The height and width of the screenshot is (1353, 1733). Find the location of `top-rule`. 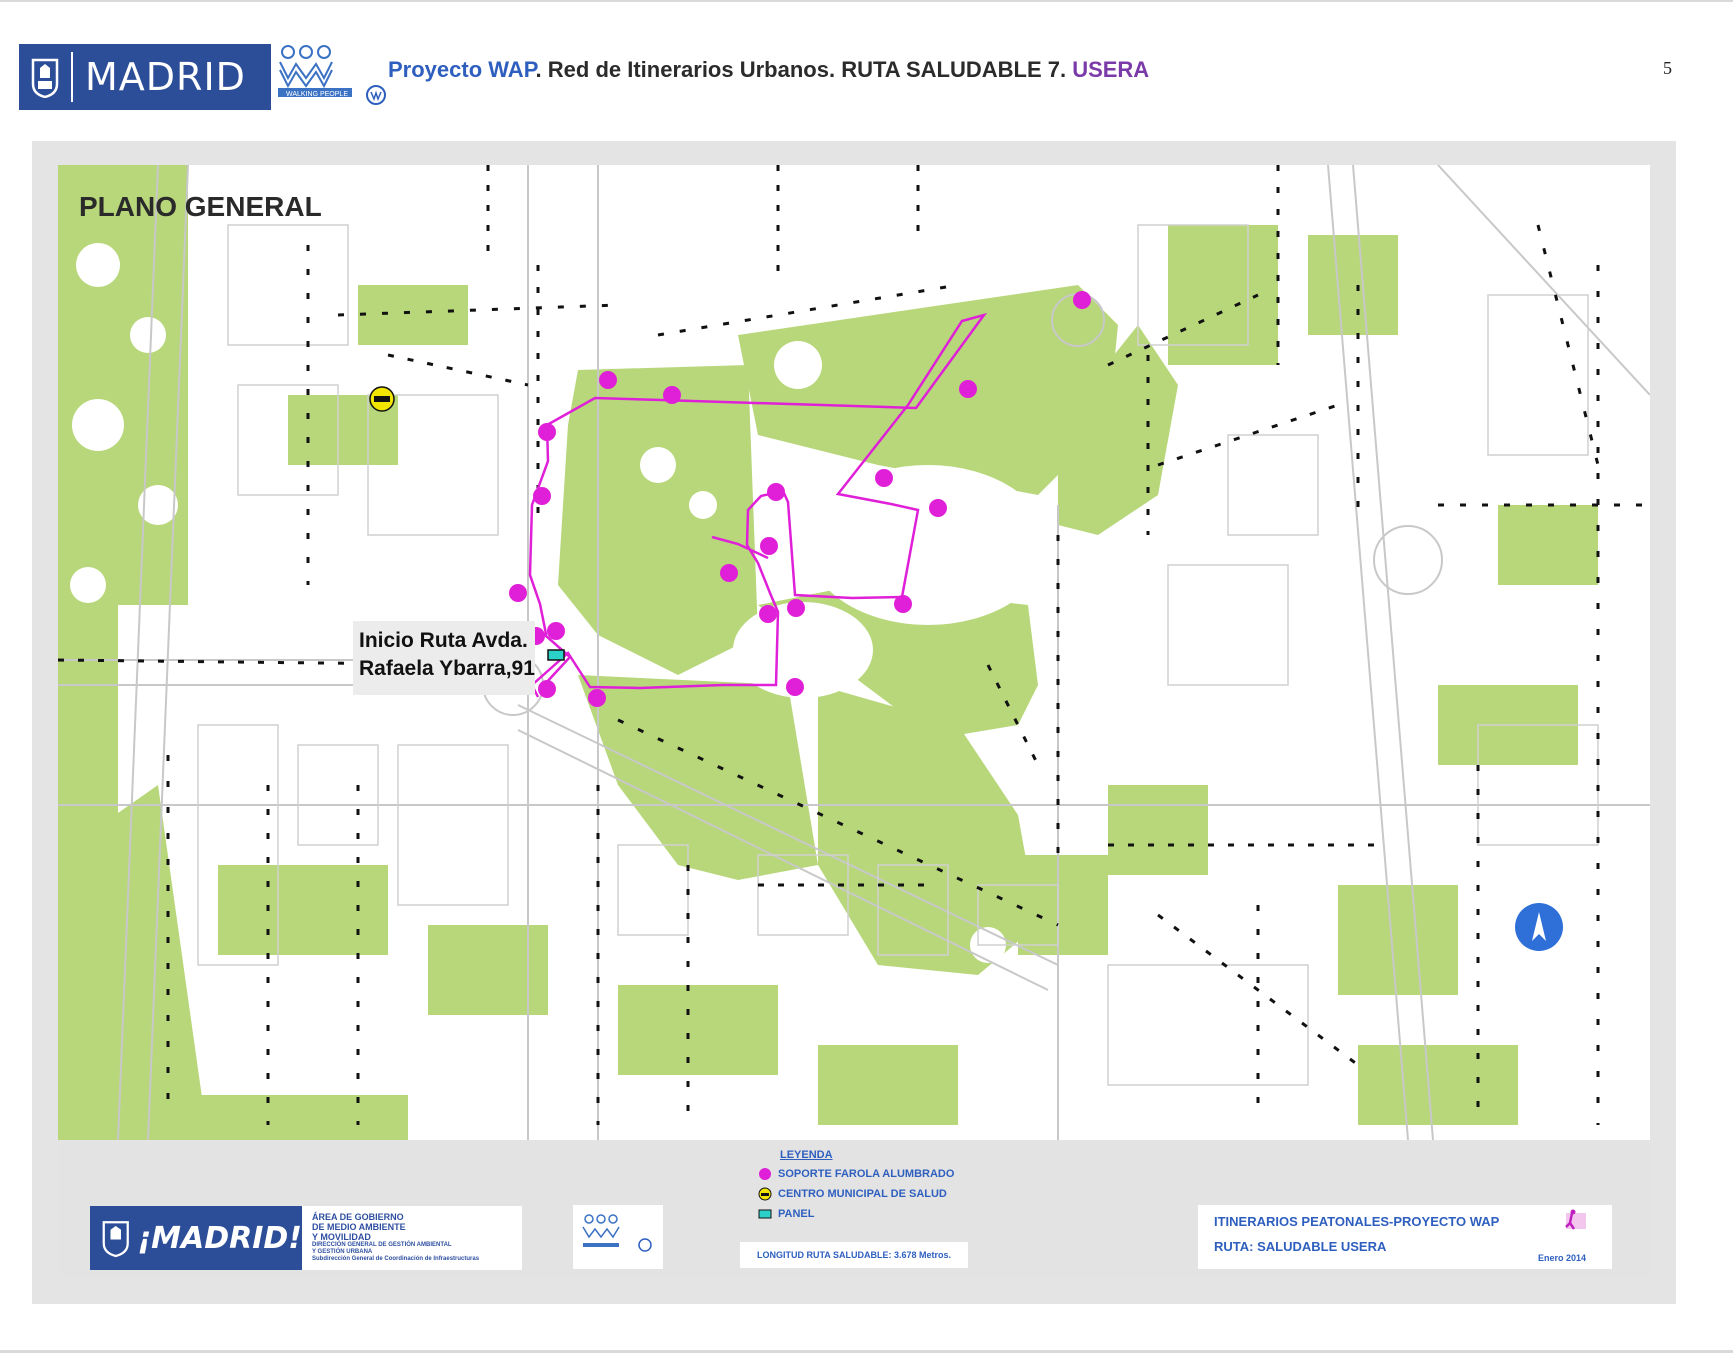

top-rule is located at coordinates (866, 1).